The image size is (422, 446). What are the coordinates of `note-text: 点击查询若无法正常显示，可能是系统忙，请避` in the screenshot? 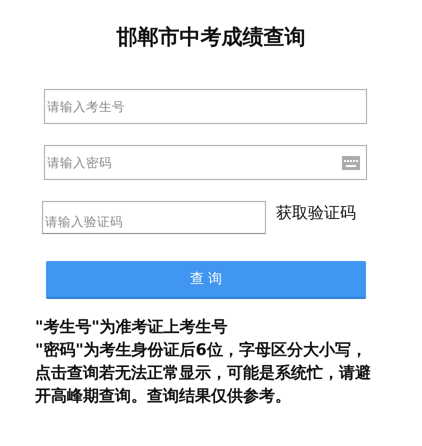 It's located at (203, 373).